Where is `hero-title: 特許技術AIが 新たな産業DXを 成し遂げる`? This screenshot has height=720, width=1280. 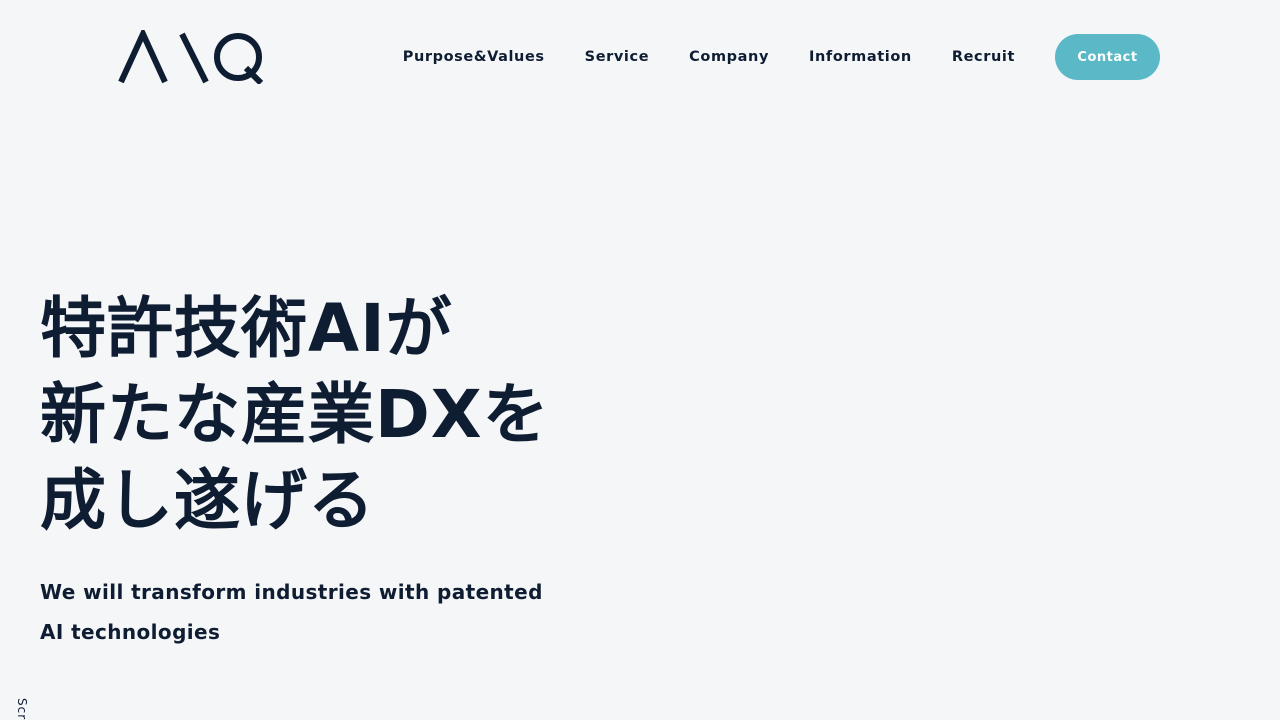
hero-title: 特許技術AIが 新たな産業DXを 成し遂げる is located at coordinates (295, 415).